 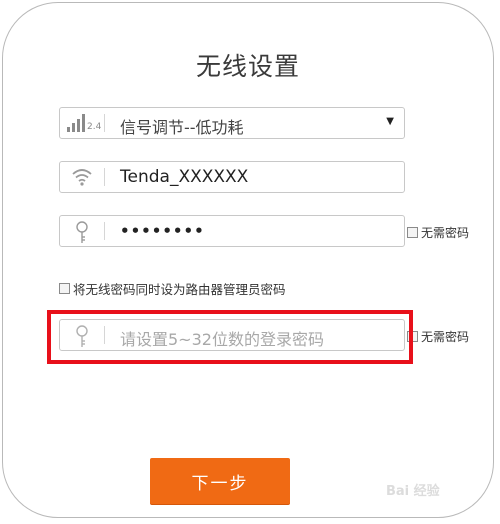 What do you see at coordinates (220, 481) in the screenshot?
I see `next-button: 下一步` at bounding box center [220, 481].